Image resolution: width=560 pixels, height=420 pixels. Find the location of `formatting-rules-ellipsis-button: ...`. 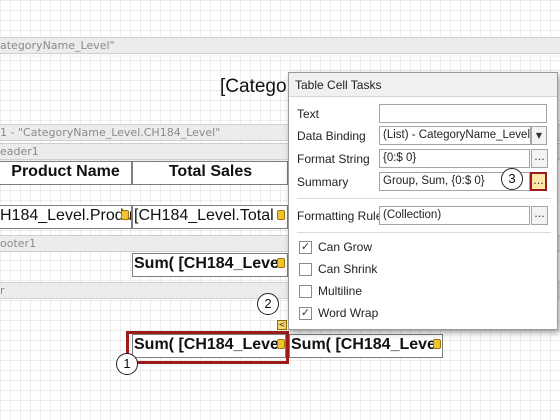

formatting-rules-ellipsis-button: ... is located at coordinates (539, 215).